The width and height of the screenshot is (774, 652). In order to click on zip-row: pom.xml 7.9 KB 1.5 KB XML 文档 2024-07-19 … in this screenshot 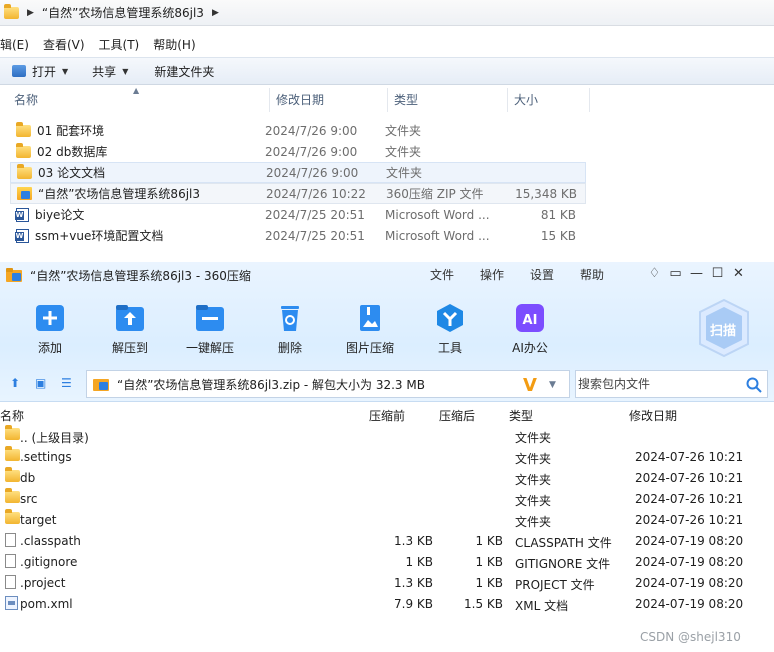, I will do `click(387, 604)`.